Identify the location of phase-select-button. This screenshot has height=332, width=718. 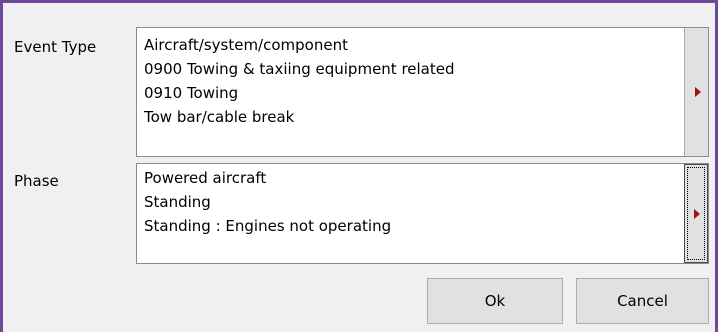
(696, 213).